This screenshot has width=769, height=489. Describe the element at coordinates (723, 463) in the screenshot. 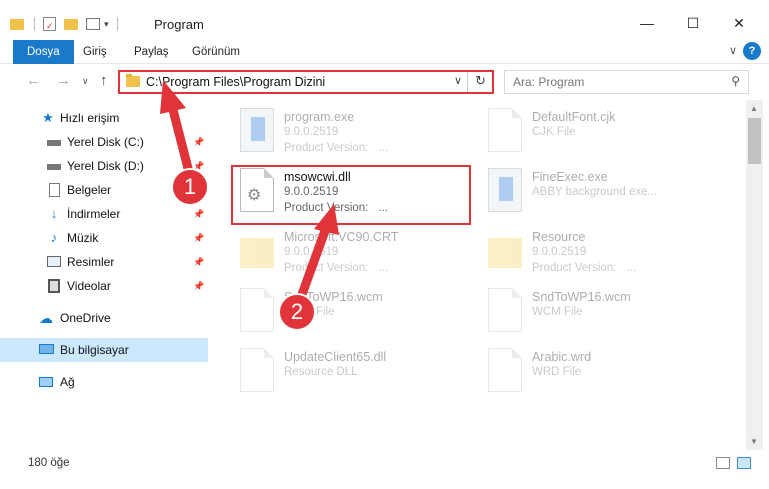

I see `details-view-icon` at that location.